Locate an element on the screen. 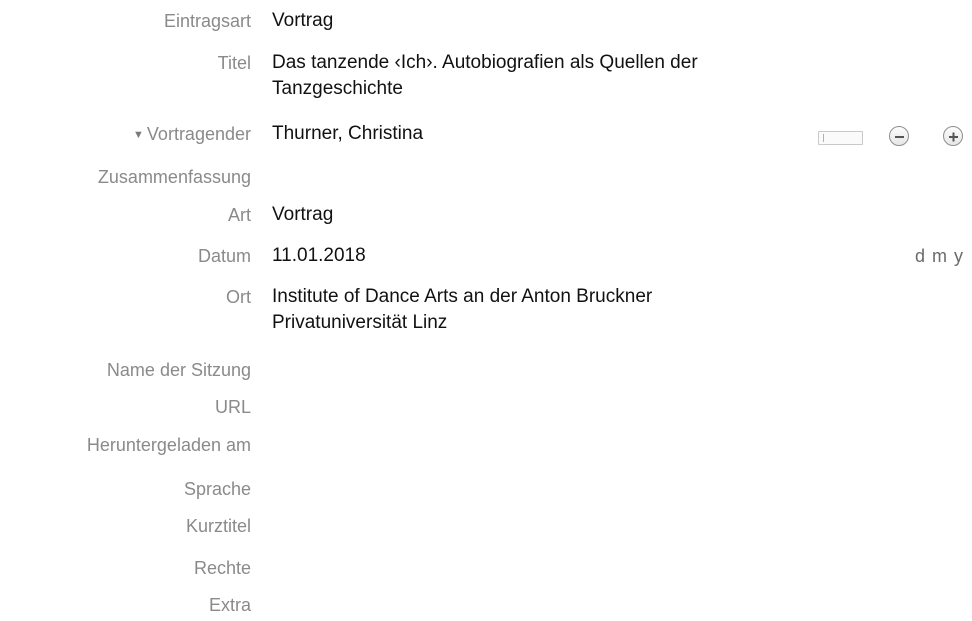 The height and width of the screenshot is (621, 972). field-label-heruntergeladen-am: Heruntergeladen am is located at coordinates (168, 445).